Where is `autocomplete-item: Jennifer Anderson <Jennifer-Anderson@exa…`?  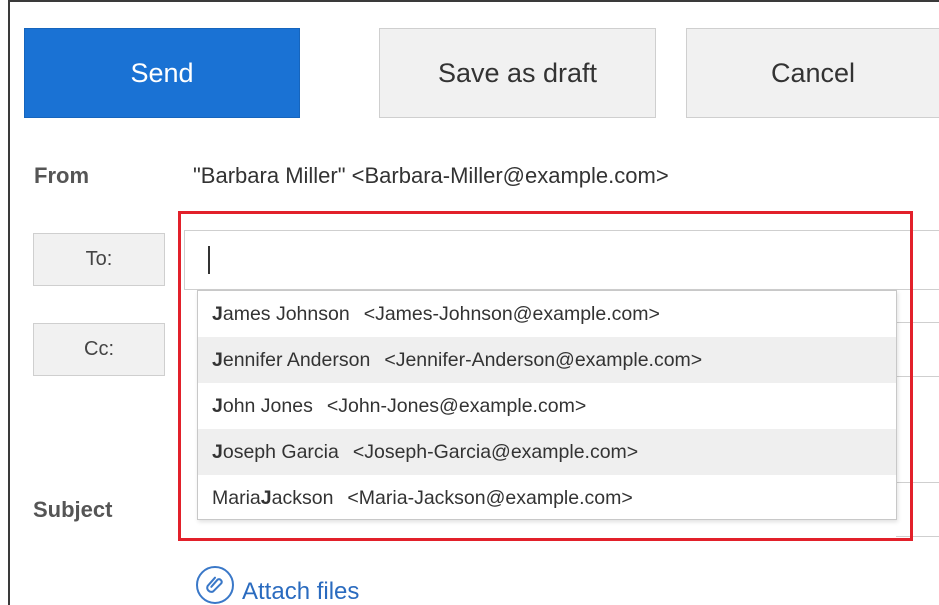 autocomplete-item: Jennifer Anderson <Jennifer-Anderson@exa… is located at coordinates (547, 360).